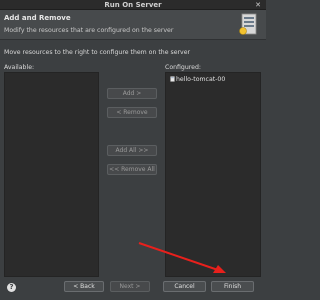 Image resolution: width=320 pixels, height=300 pixels. What do you see at coordinates (19, 67) in the screenshot?
I see `available-label: Available:` at bounding box center [19, 67].